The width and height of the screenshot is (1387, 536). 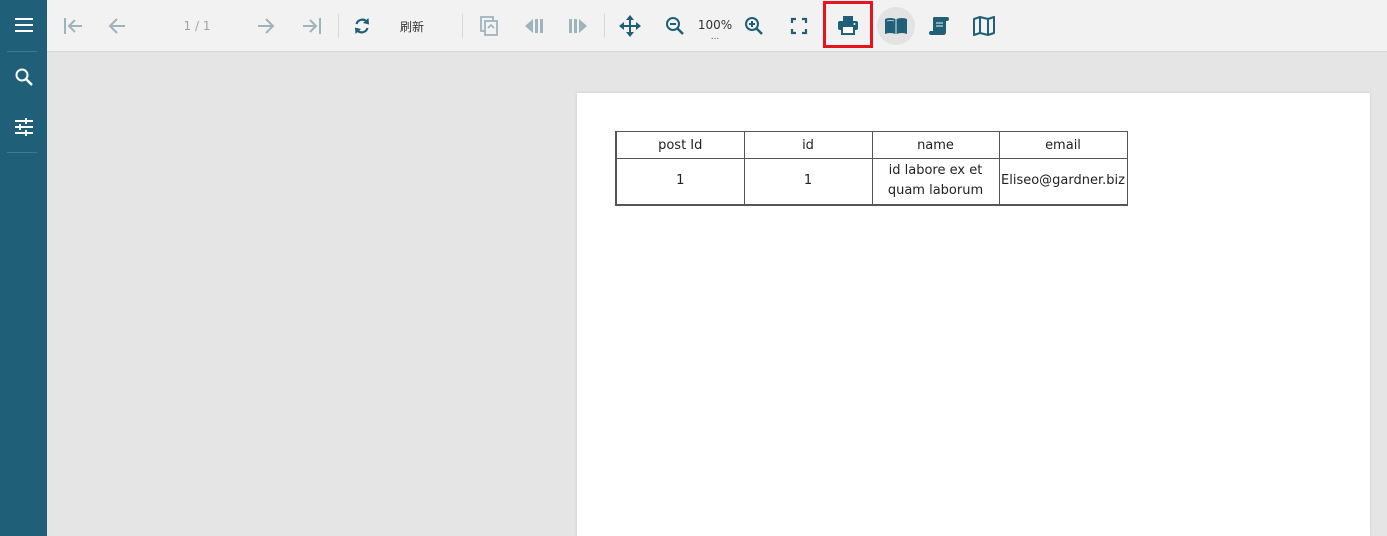 I want to click on last-page-button, so click(x=312, y=26).